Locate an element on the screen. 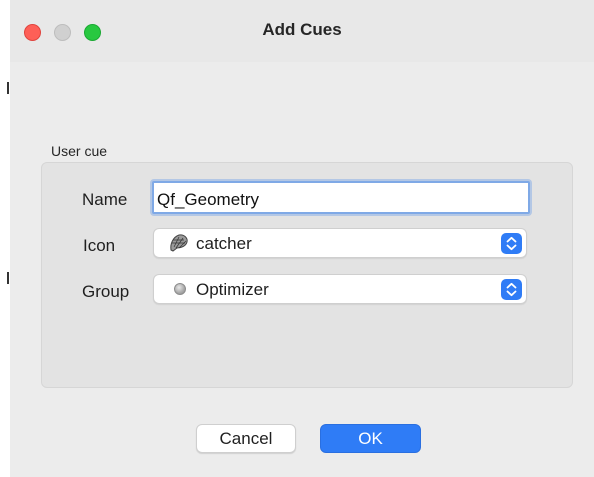 This screenshot has height=477, width=594. icon-select-stepper is located at coordinates (511, 243).